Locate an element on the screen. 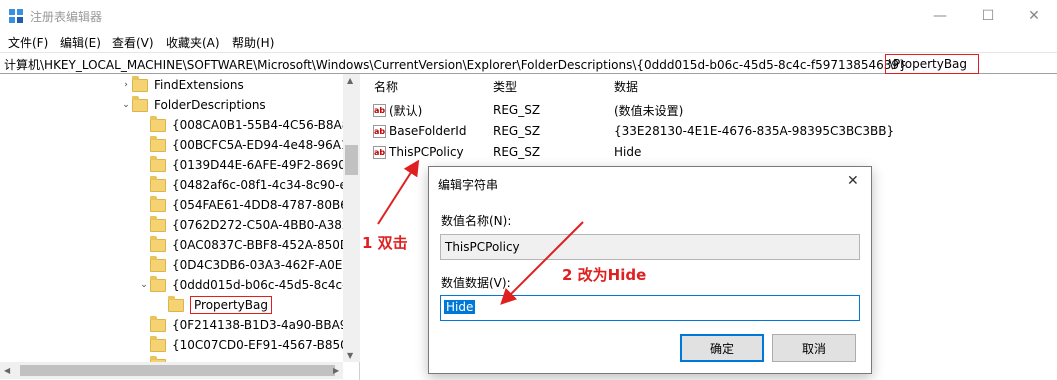 The height and width of the screenshot is (380, 1057). tree-item-label: {0139D44E-6AFE-49F2-8690-3 is located at coordinates (265, 165).